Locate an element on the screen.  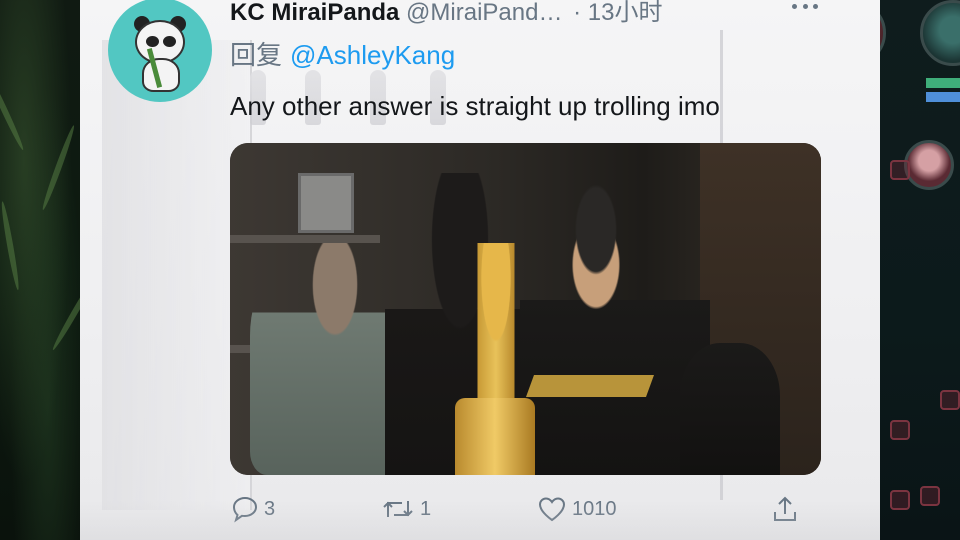
reply-button: 3 is located at coordinates (252, 509).